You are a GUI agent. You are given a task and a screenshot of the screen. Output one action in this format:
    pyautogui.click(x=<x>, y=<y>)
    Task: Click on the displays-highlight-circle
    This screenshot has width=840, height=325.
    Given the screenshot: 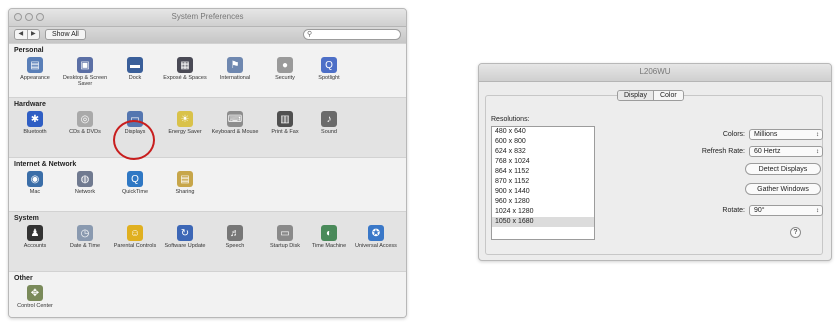 What is the action you would take?
    pyautogui.click(x=134, y=140)
    